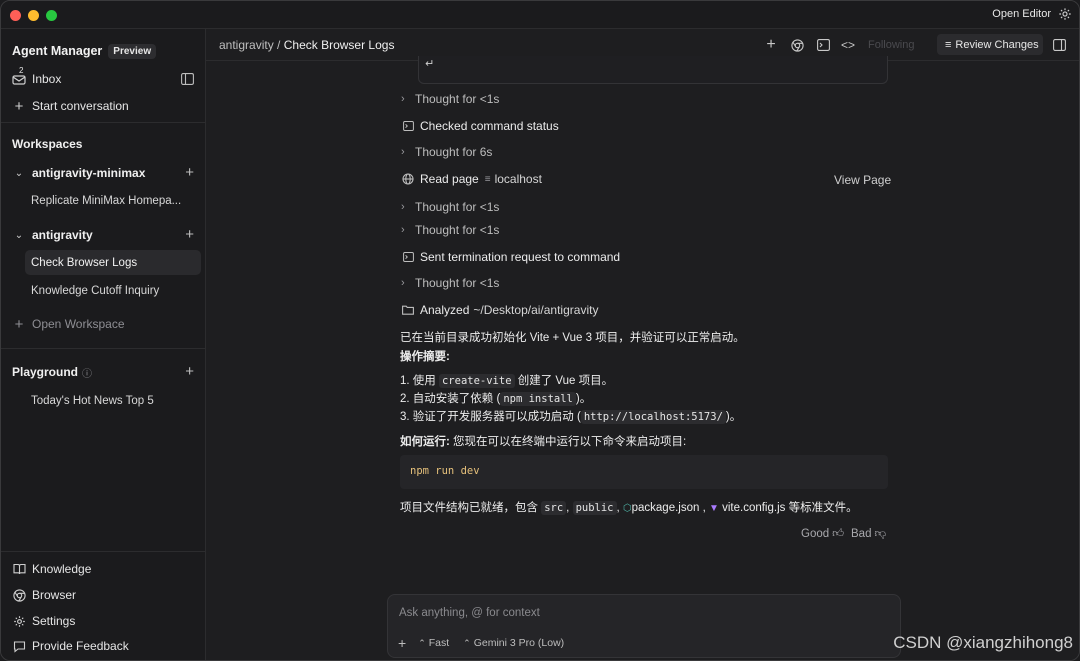 The height and width of the screenshot is (661, 1080). I want to click on previous-code-block: ↵, so click(653, 70).